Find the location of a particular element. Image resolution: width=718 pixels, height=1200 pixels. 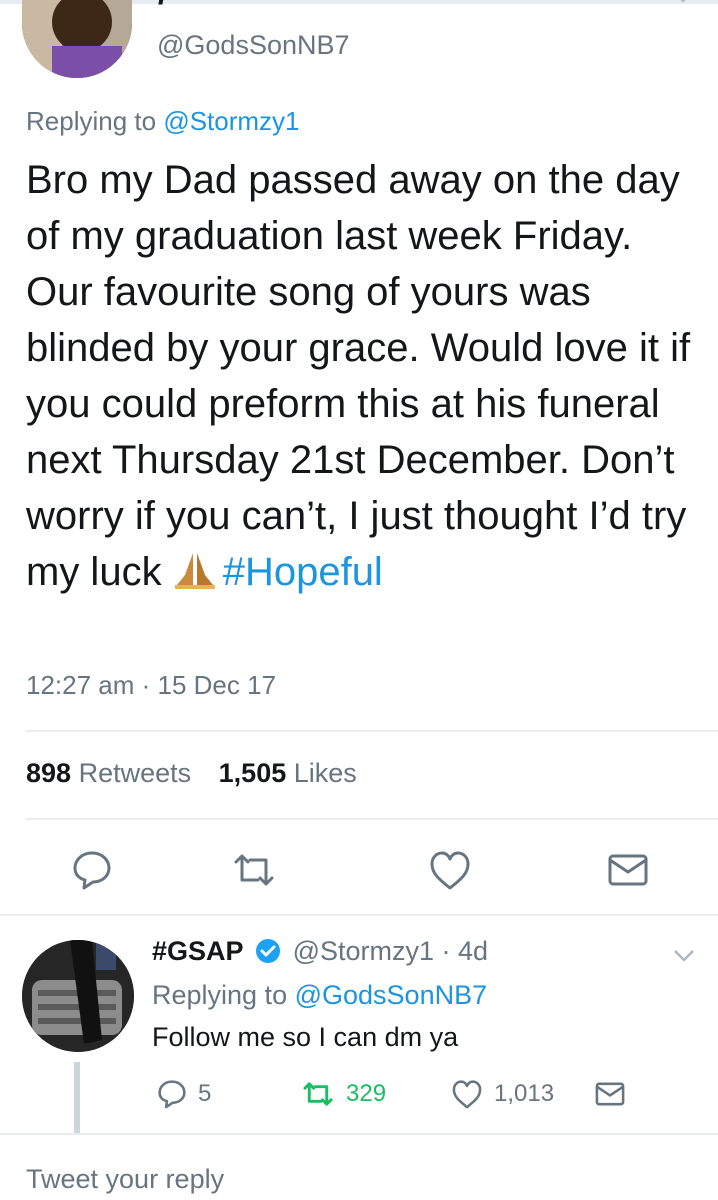

hashtag-link: #Hopeful is located at coordinates (303, 572).